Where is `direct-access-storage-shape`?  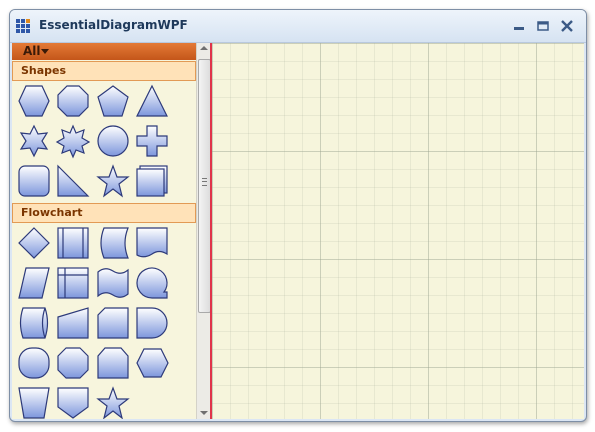 direct-access-storage-shape is located at coordinates (34, 323).